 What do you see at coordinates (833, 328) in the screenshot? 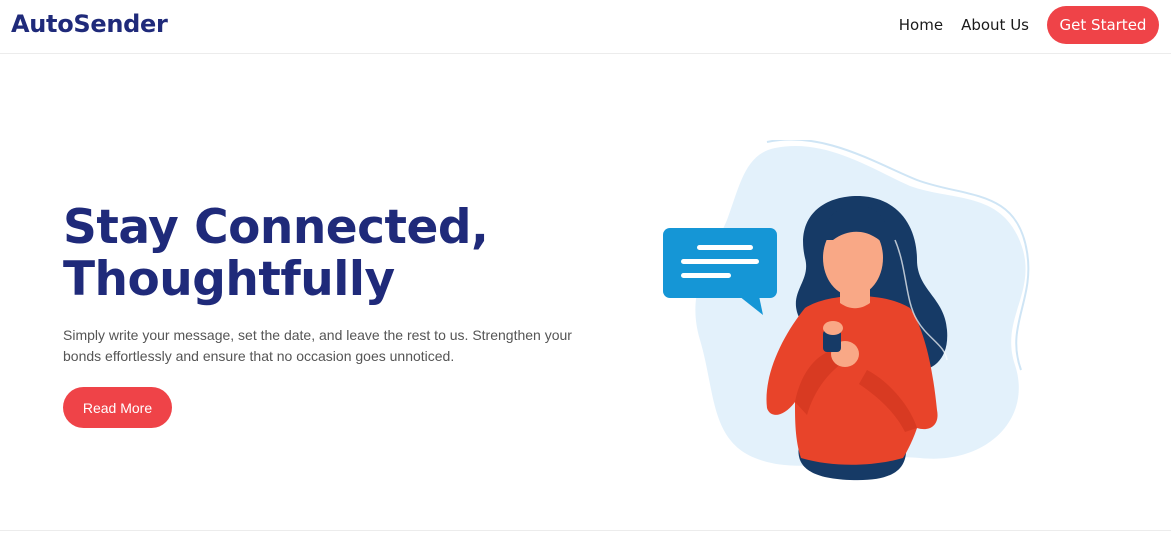
I see `hand-fingers` at bounding box center [833, 328].